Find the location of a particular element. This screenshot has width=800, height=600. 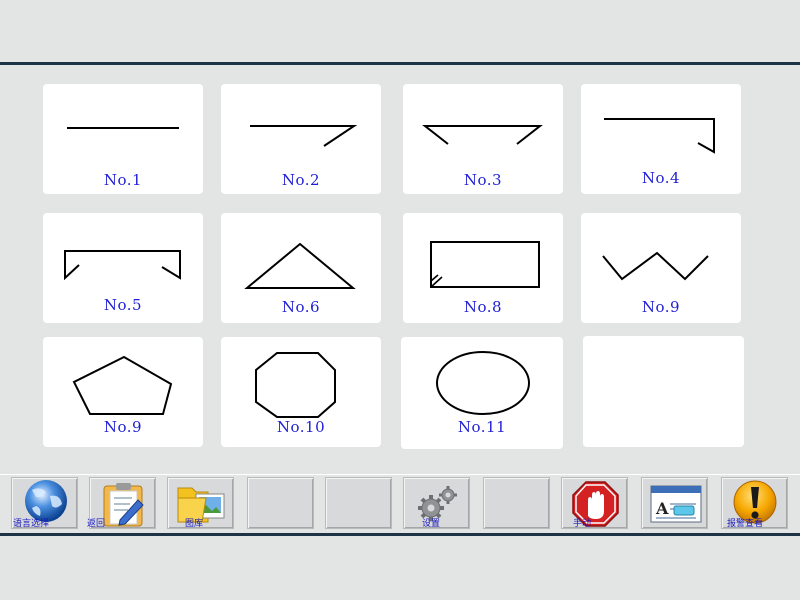

back-button: 返回 is located at coordinates (121, 503).